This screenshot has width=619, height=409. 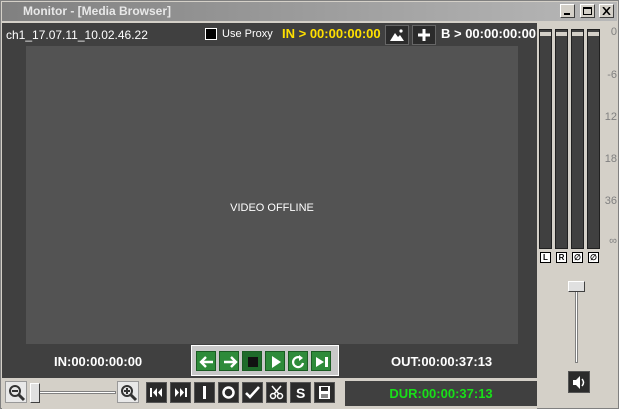 I want to click on close-button, so click(x=606, y=11).